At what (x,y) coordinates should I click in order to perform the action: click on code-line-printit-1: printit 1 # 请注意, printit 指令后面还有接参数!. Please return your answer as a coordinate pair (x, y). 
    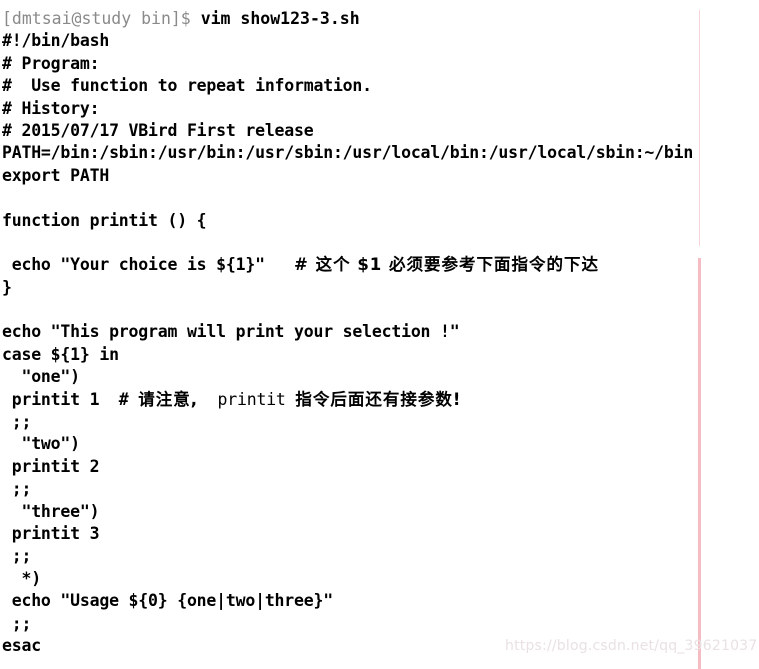
    Looking at the image, I should click on (350, 400).